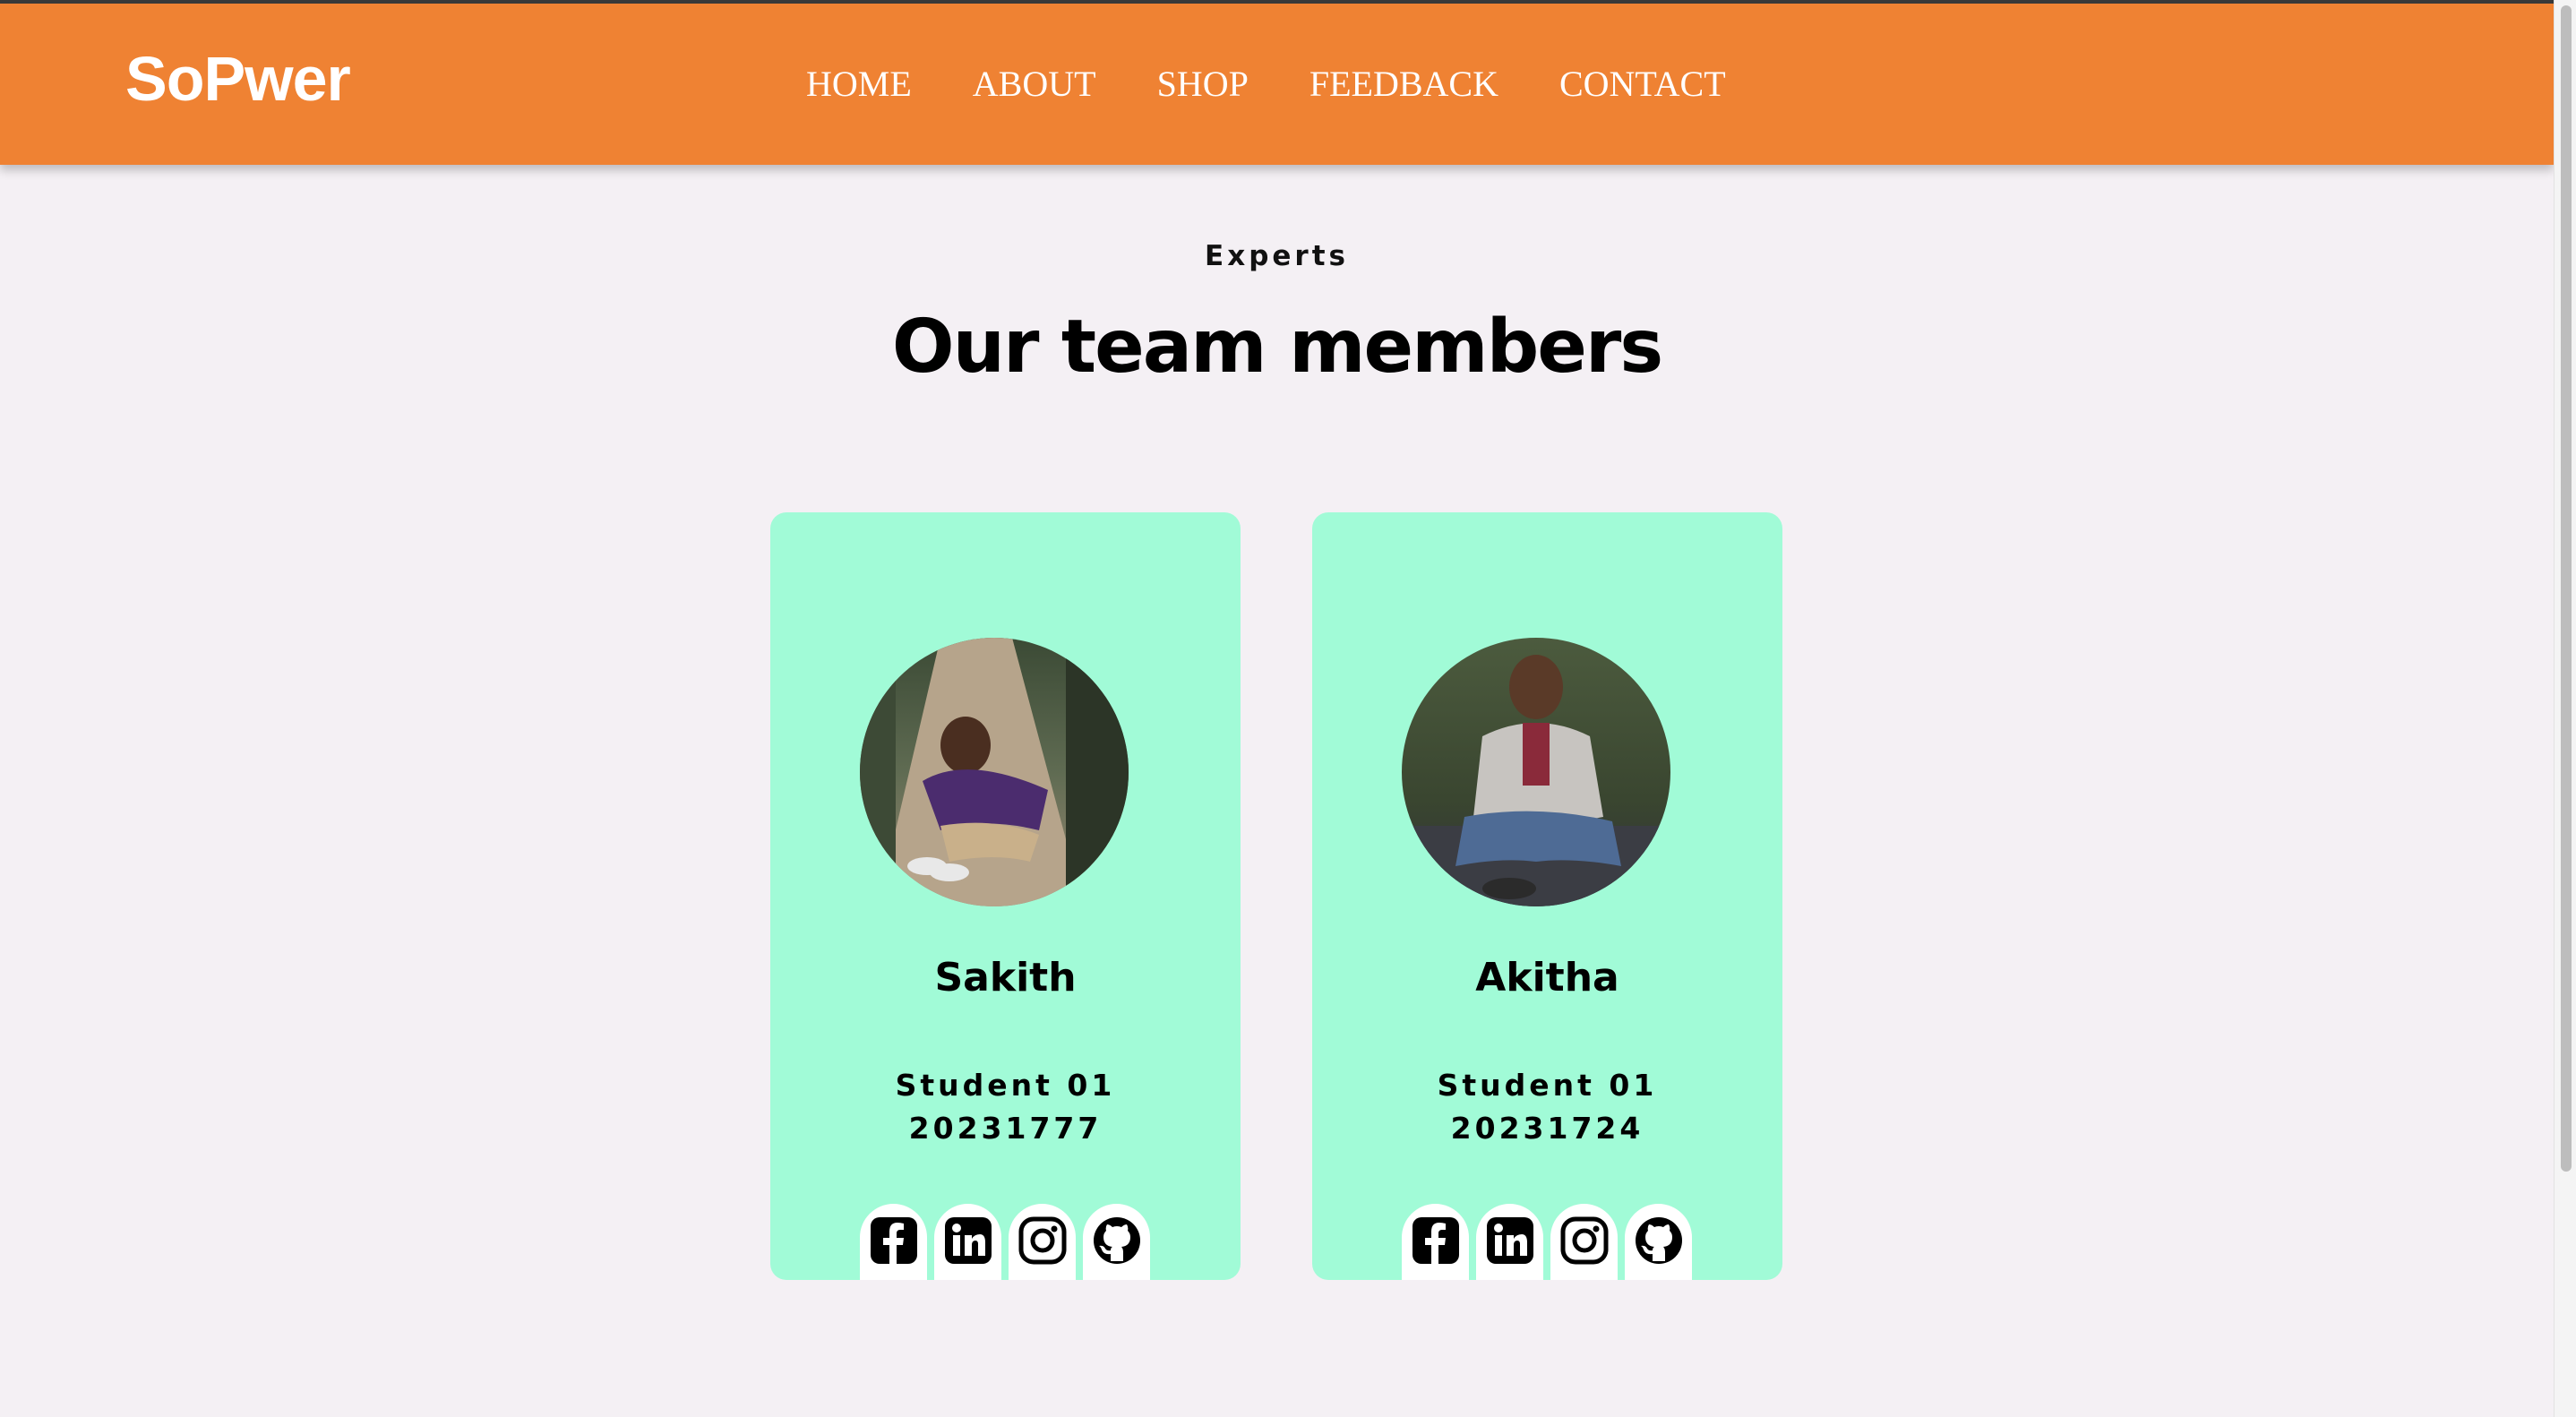 This screenshot has width=2576, height=1417. I want to click on team-card-sakith: Sakith Student 01 20231777, so click(1005, 896).